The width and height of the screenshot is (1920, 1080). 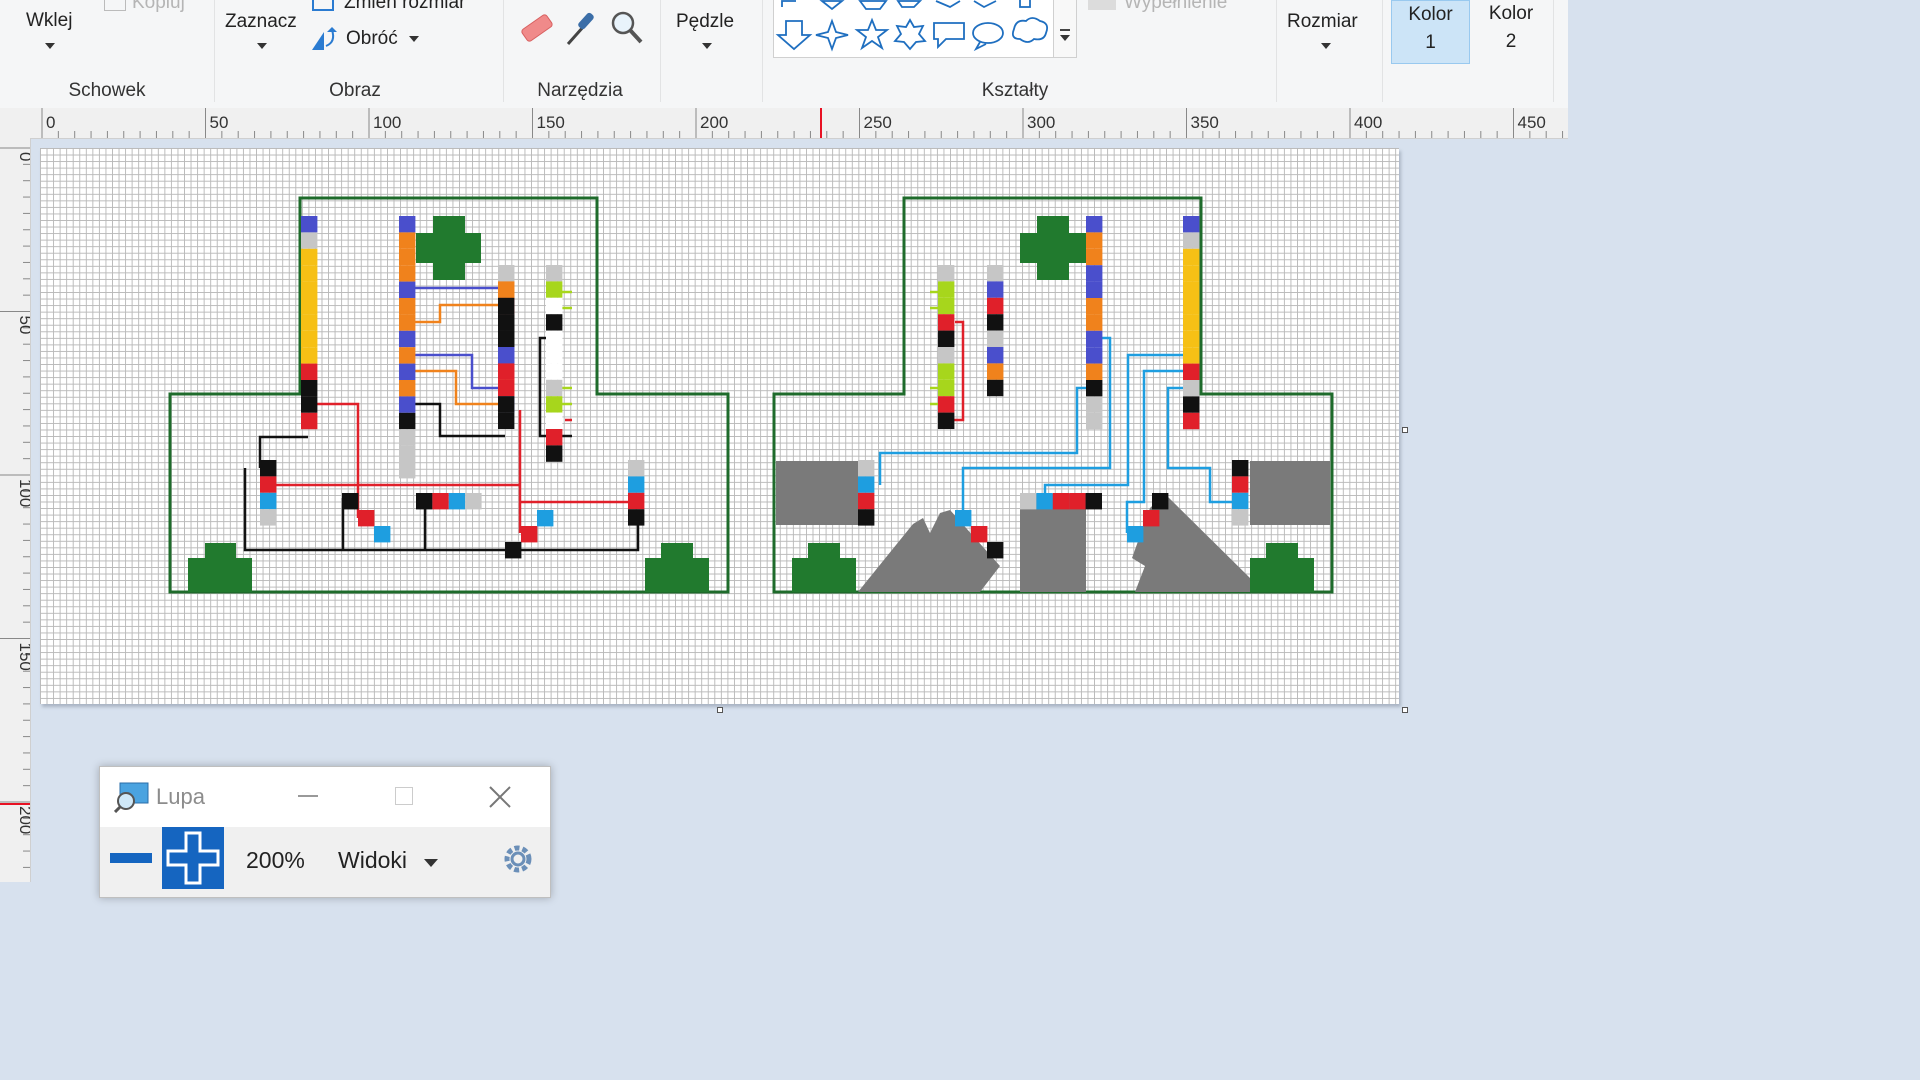 I want to click on color1-button: Kolor 1, so click(x=1430, y=32).